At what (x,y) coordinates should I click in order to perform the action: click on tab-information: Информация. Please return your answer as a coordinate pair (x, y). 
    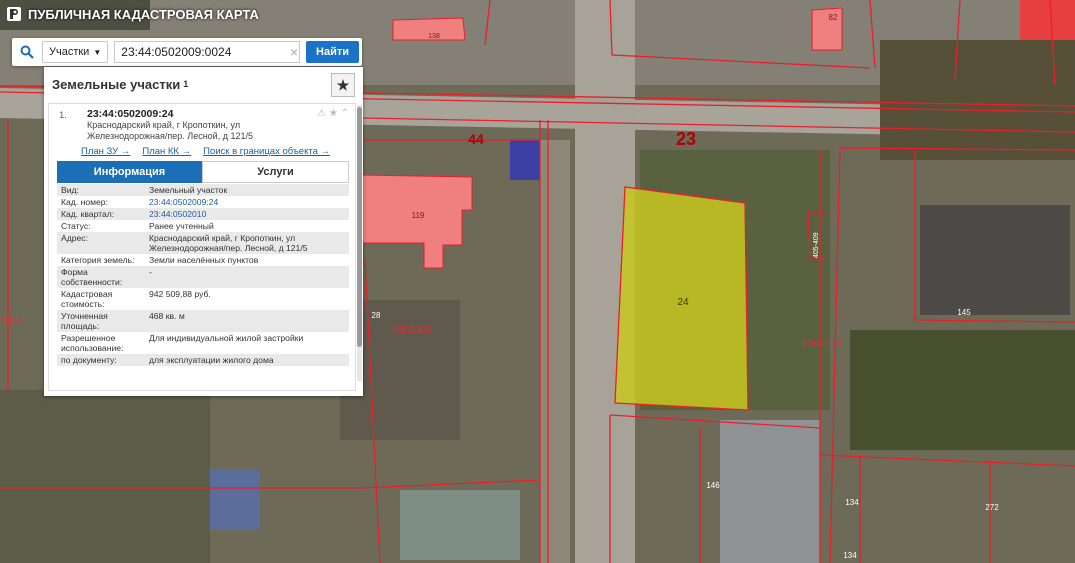
    Looking at the image, I should click on (129, 172).